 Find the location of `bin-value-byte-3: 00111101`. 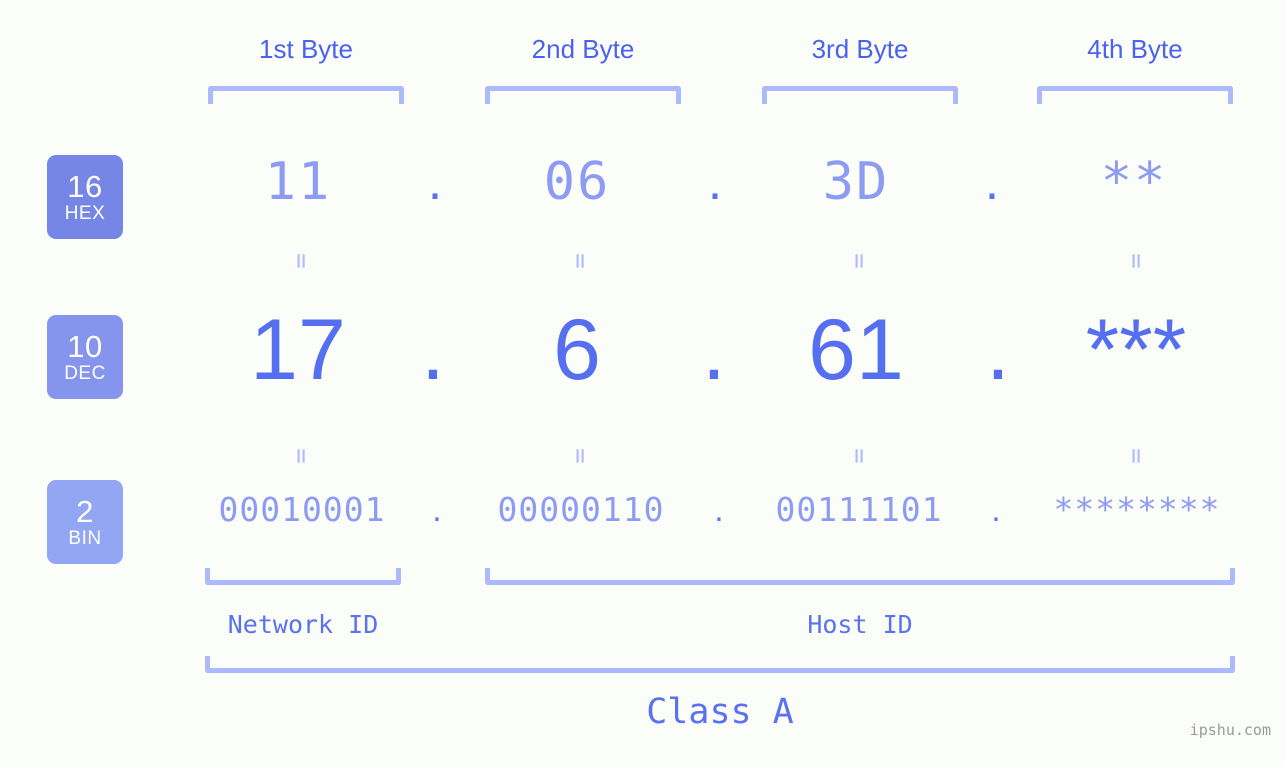

bin-value-byte-3: 00111101 is located at coordinates (859, 509).